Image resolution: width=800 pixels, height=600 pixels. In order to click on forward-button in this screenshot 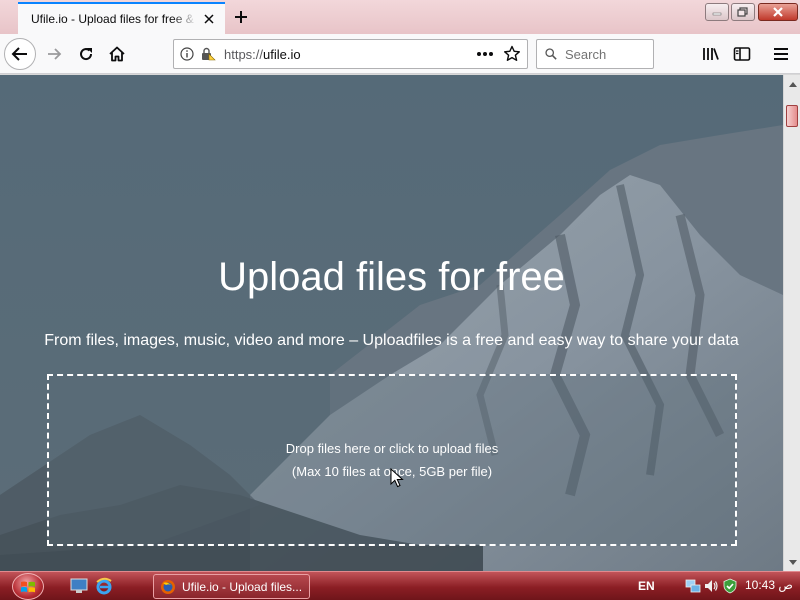, I will do `click(54, 54)`.